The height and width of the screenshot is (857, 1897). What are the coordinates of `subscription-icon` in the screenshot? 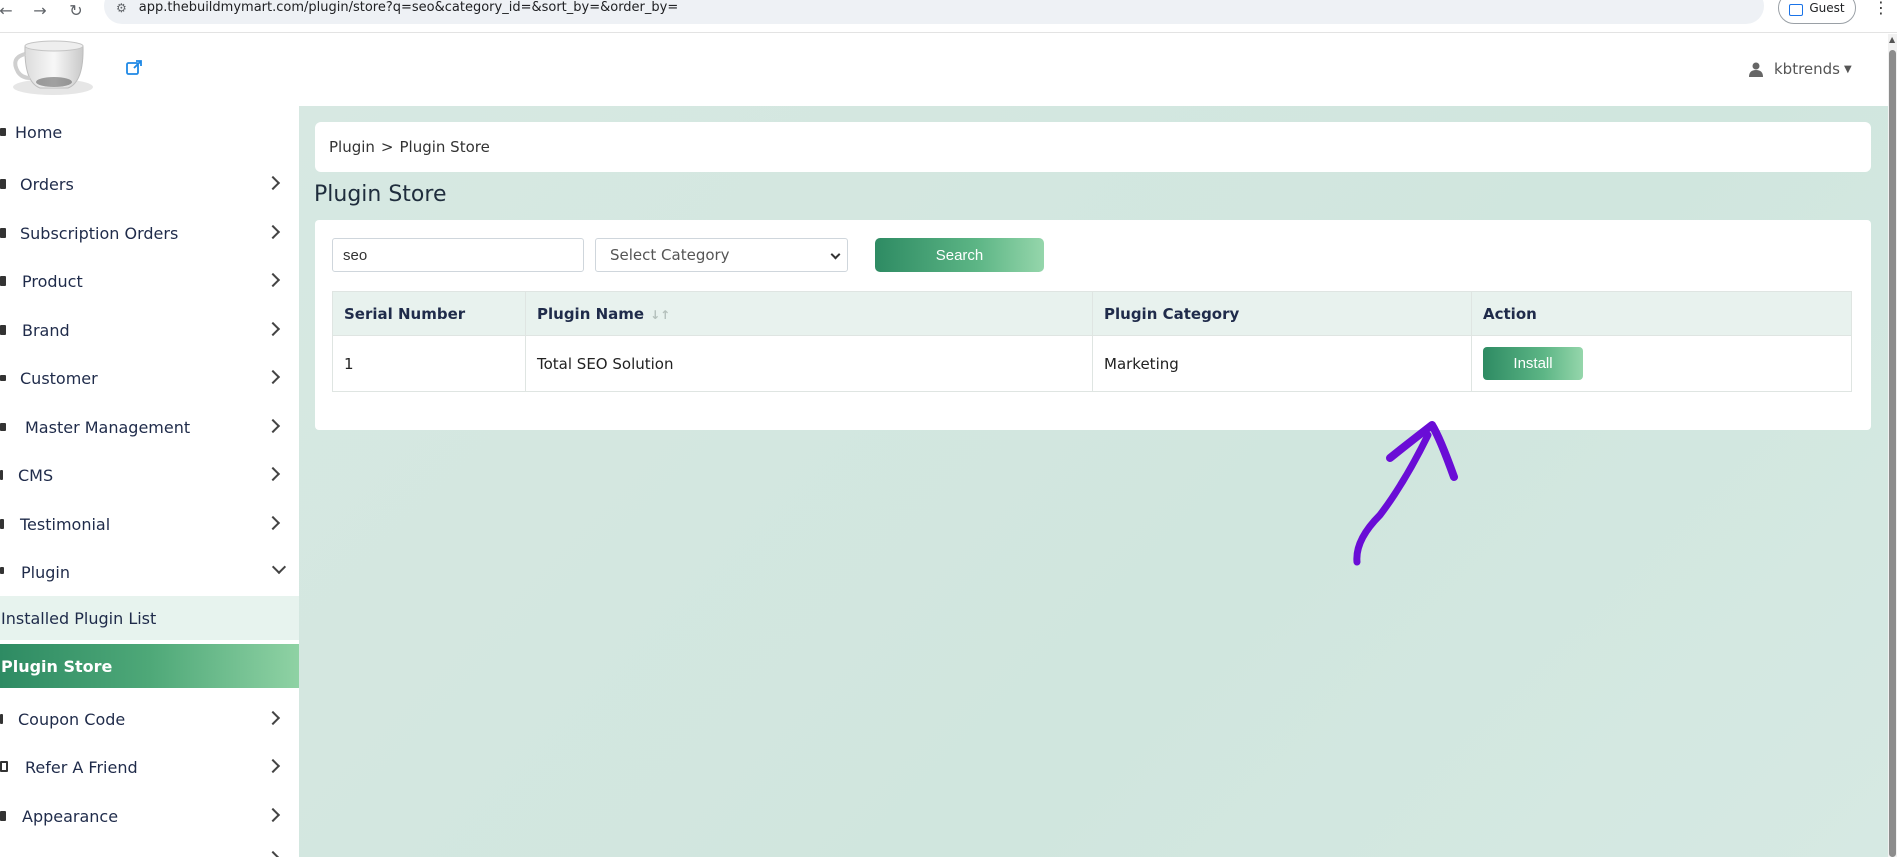 It's located at (3, 233).